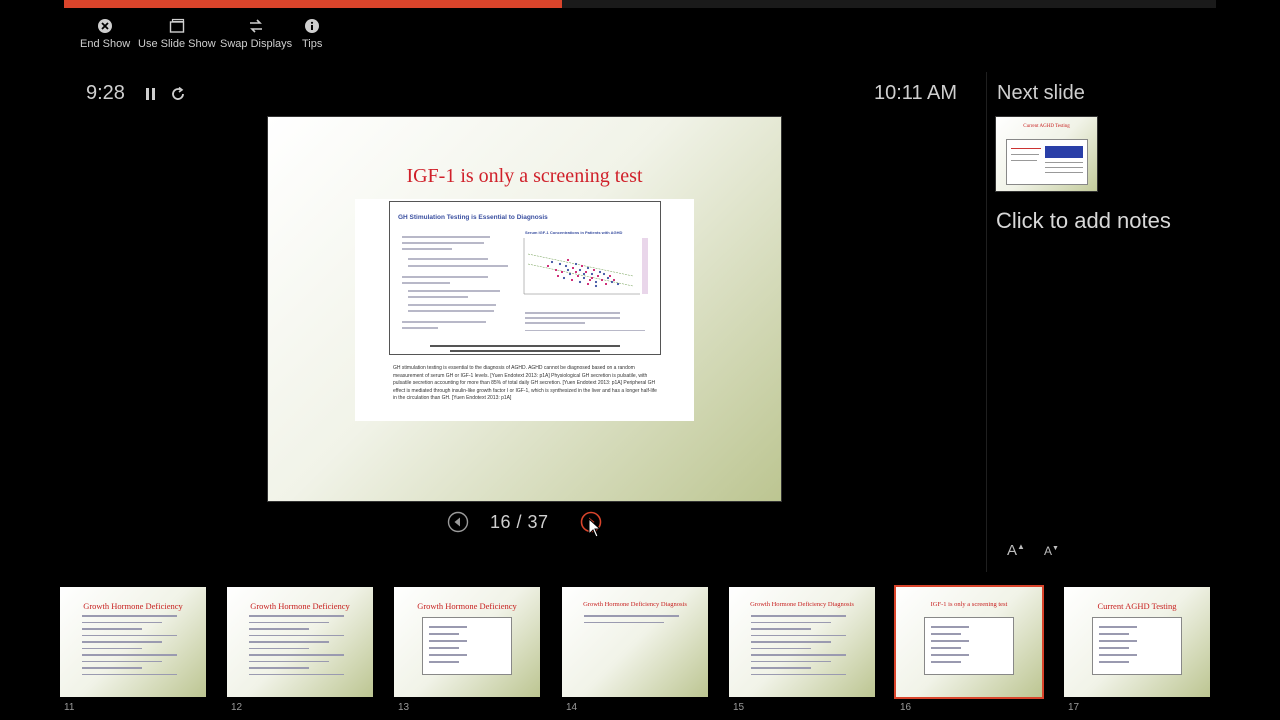 This screenshot has width=1280, height=720. Describe the element at coordinates (1055, 548) in the screenshot. I see `font-down-icon: ▼` at that location.